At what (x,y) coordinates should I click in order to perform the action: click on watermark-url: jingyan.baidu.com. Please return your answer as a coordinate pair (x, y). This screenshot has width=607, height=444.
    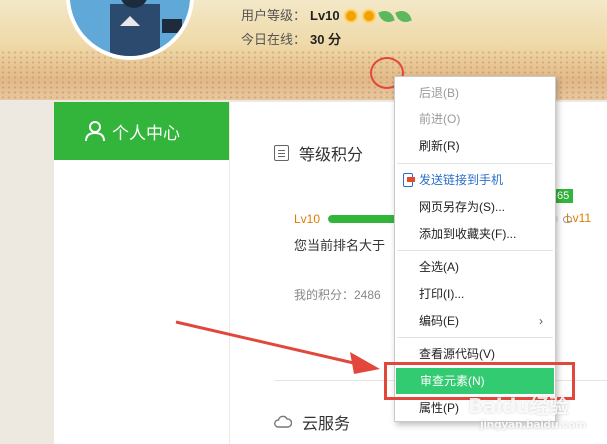
    Looking at the image, I should click on (533, 424).